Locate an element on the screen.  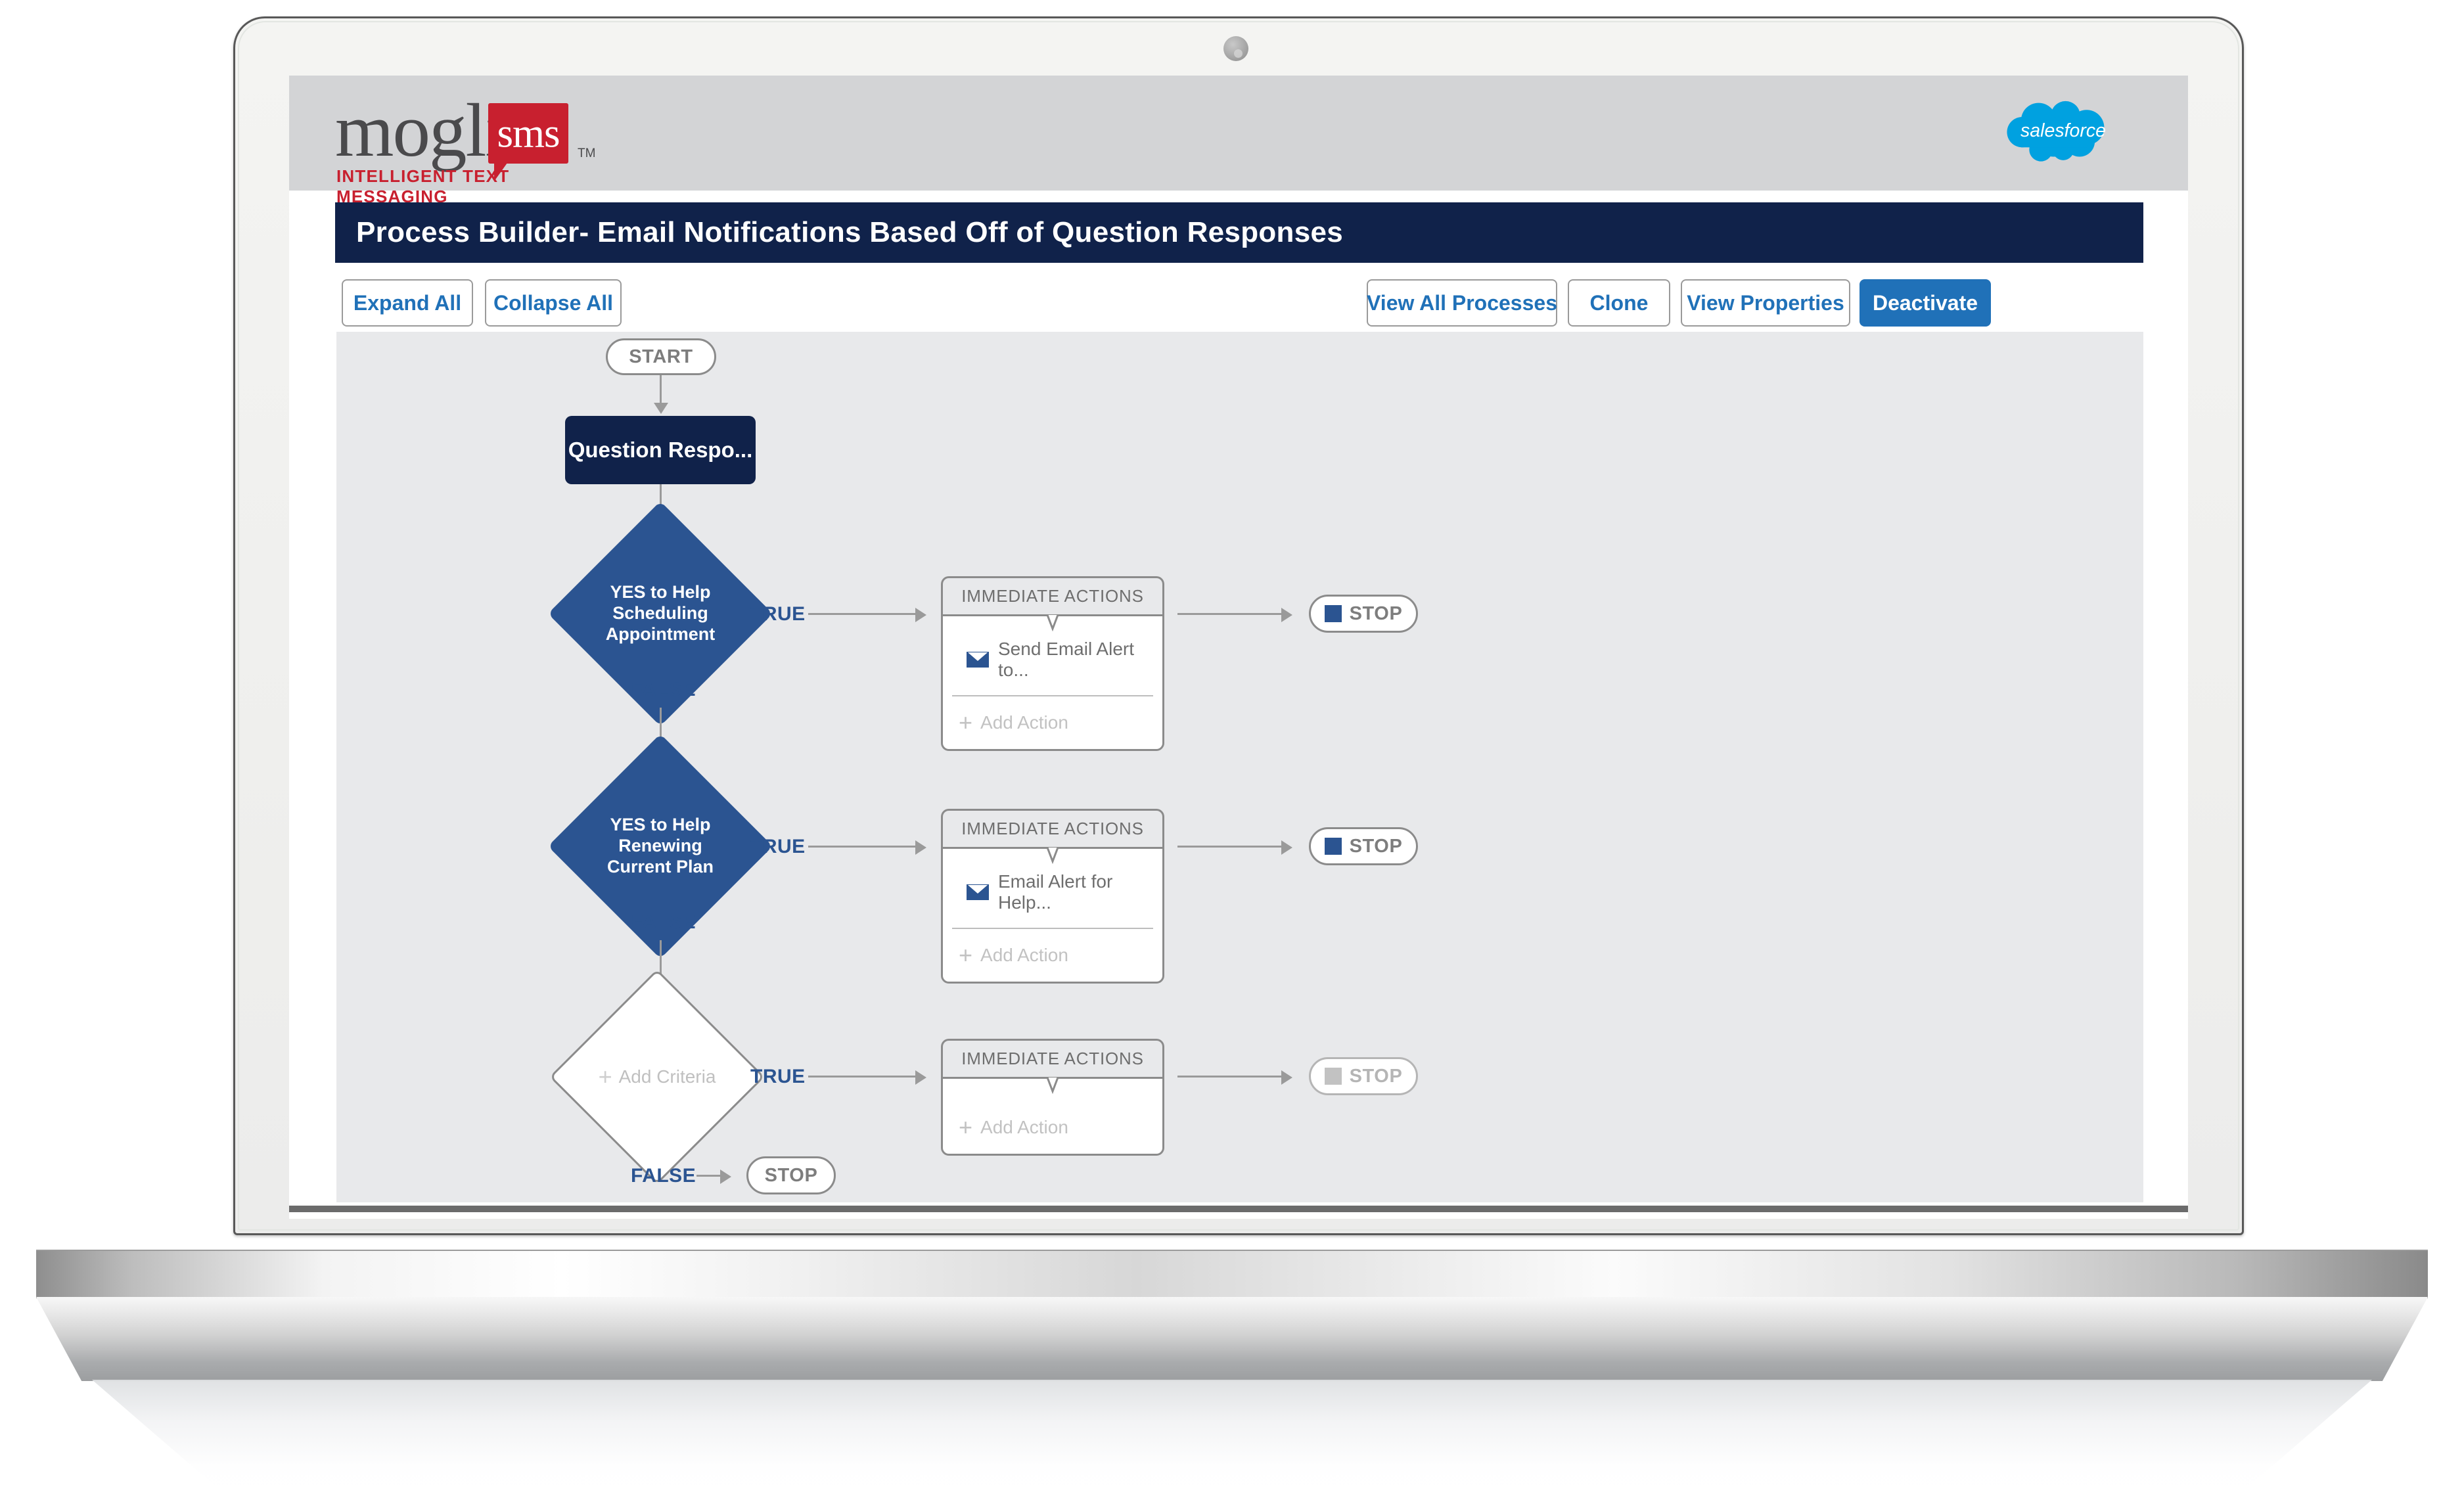
start-label: START is located at coordinates (661, 357).